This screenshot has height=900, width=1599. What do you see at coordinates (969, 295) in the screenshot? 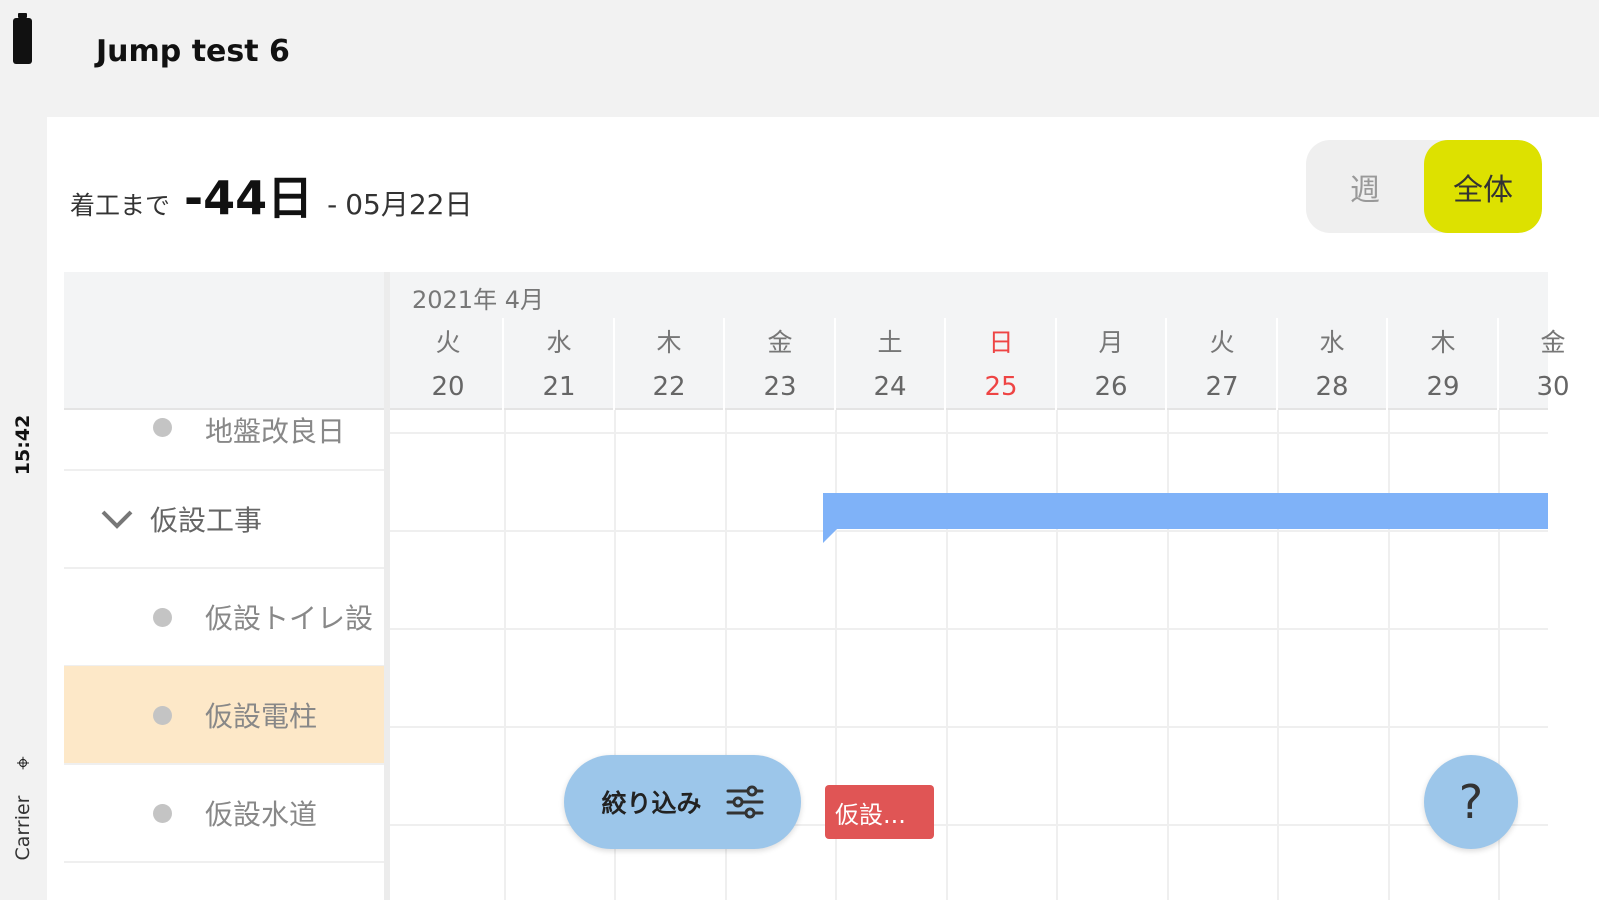
I see `month-header: 2021年 4月` at bounding box center [969, 295].